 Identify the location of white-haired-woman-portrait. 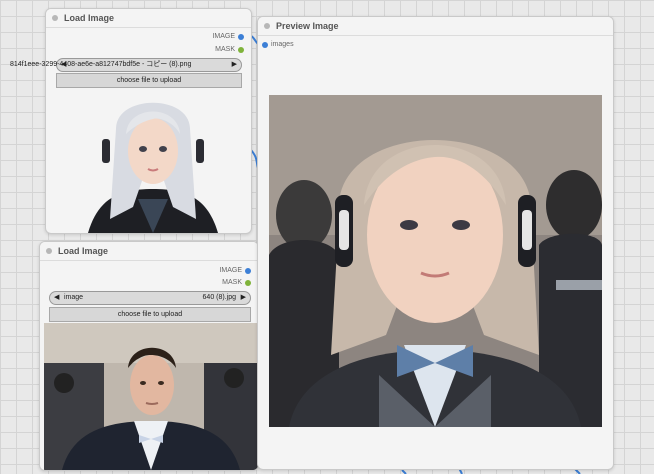
(153, 161).